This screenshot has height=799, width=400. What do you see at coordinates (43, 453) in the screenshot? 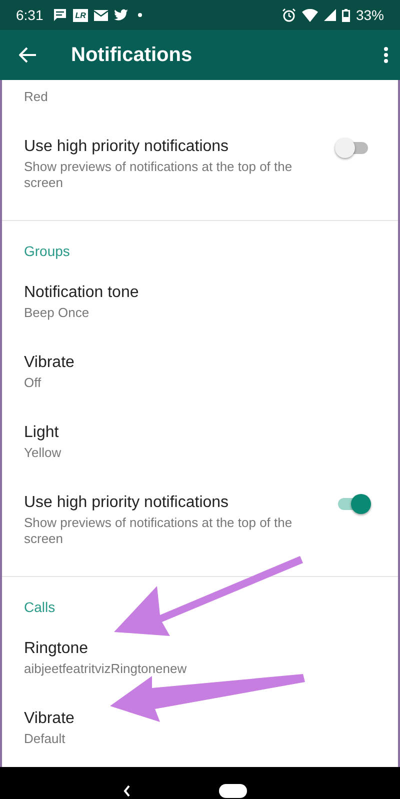
I see `setting-value: Yellow` at bounding box center [43, 453].